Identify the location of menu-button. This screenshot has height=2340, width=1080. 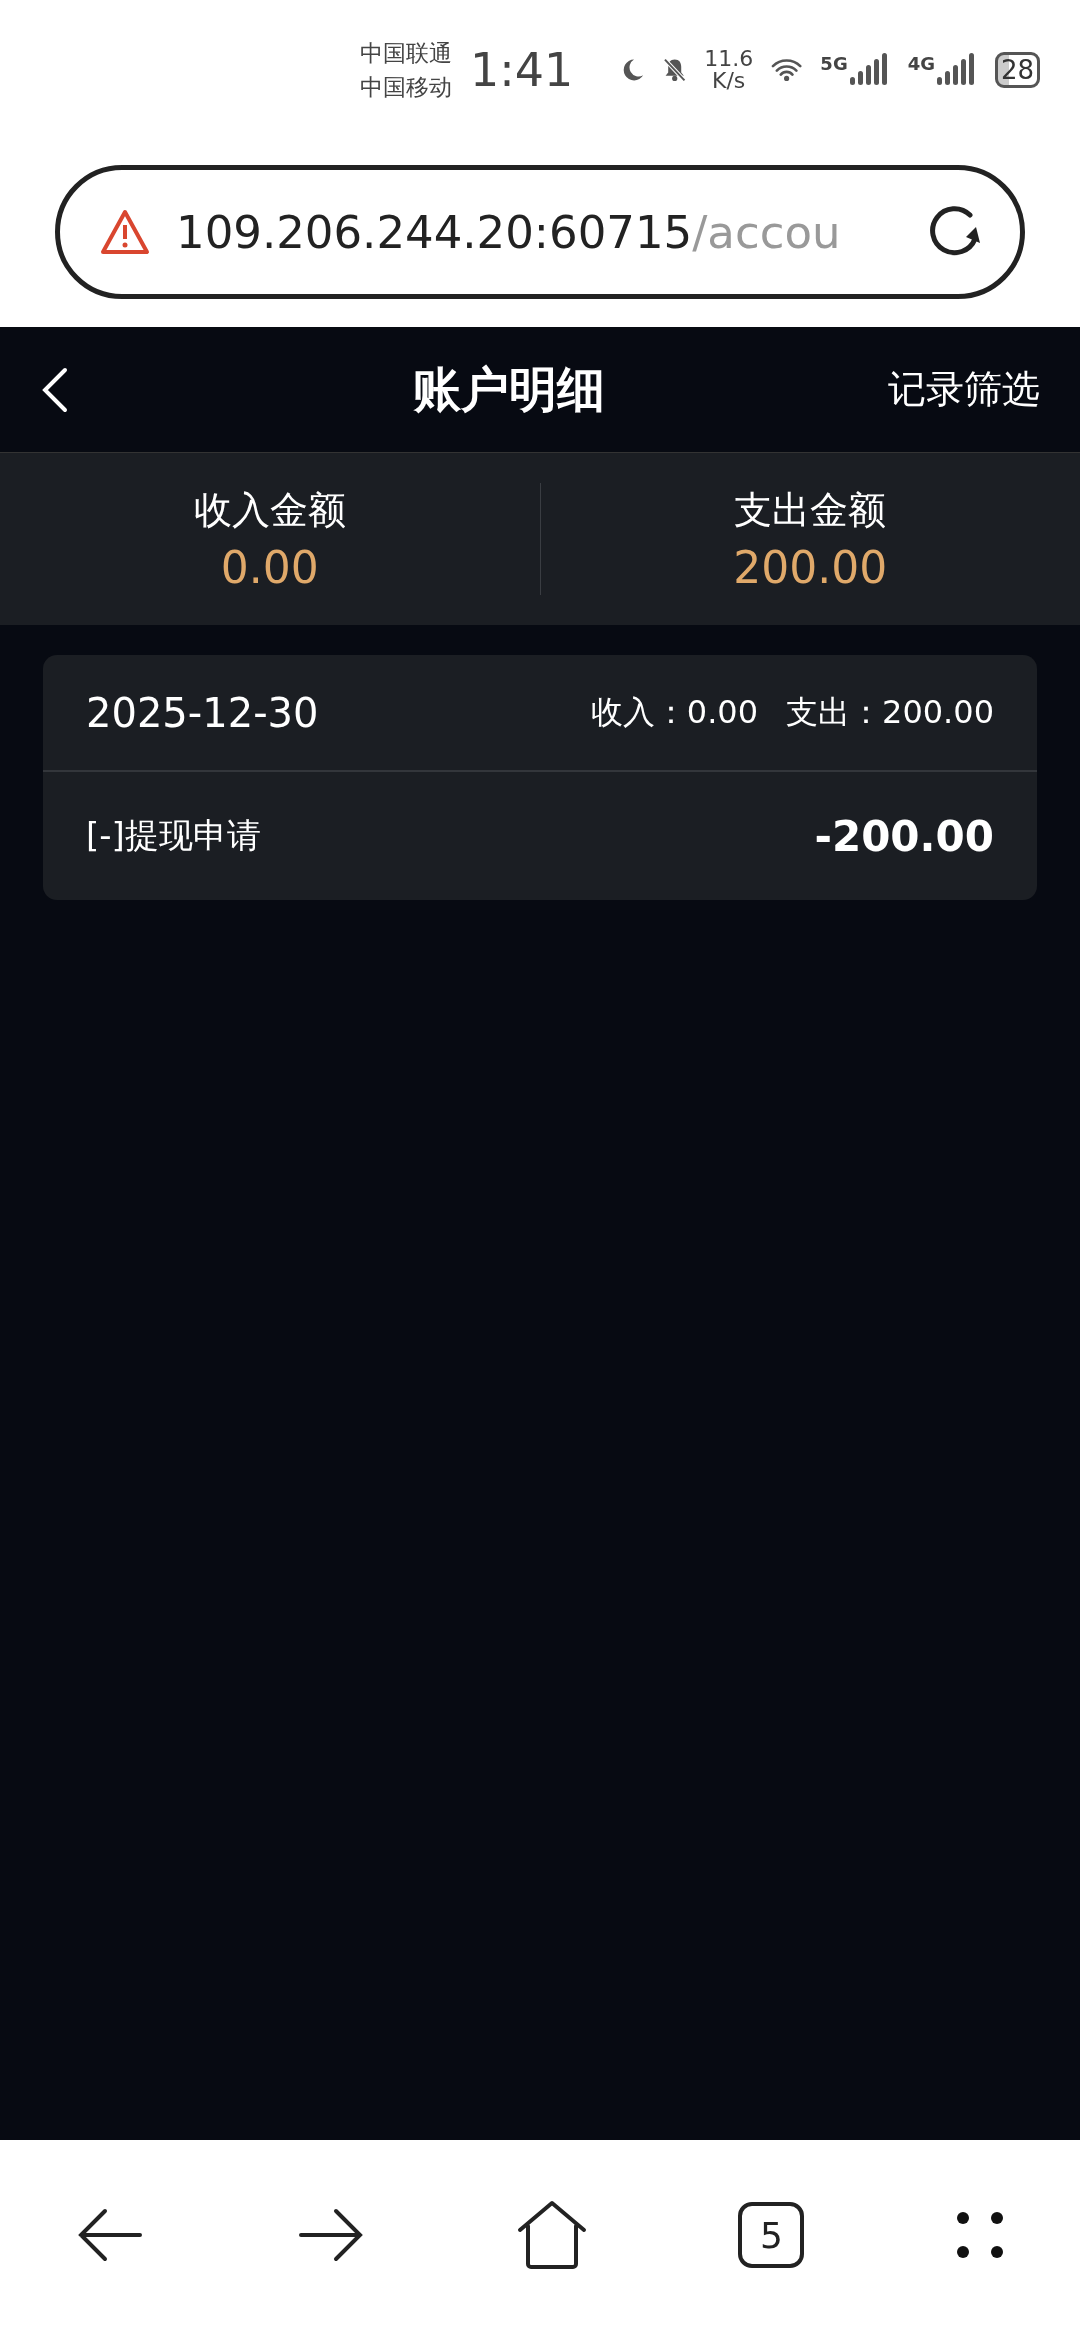
(979, 2235).